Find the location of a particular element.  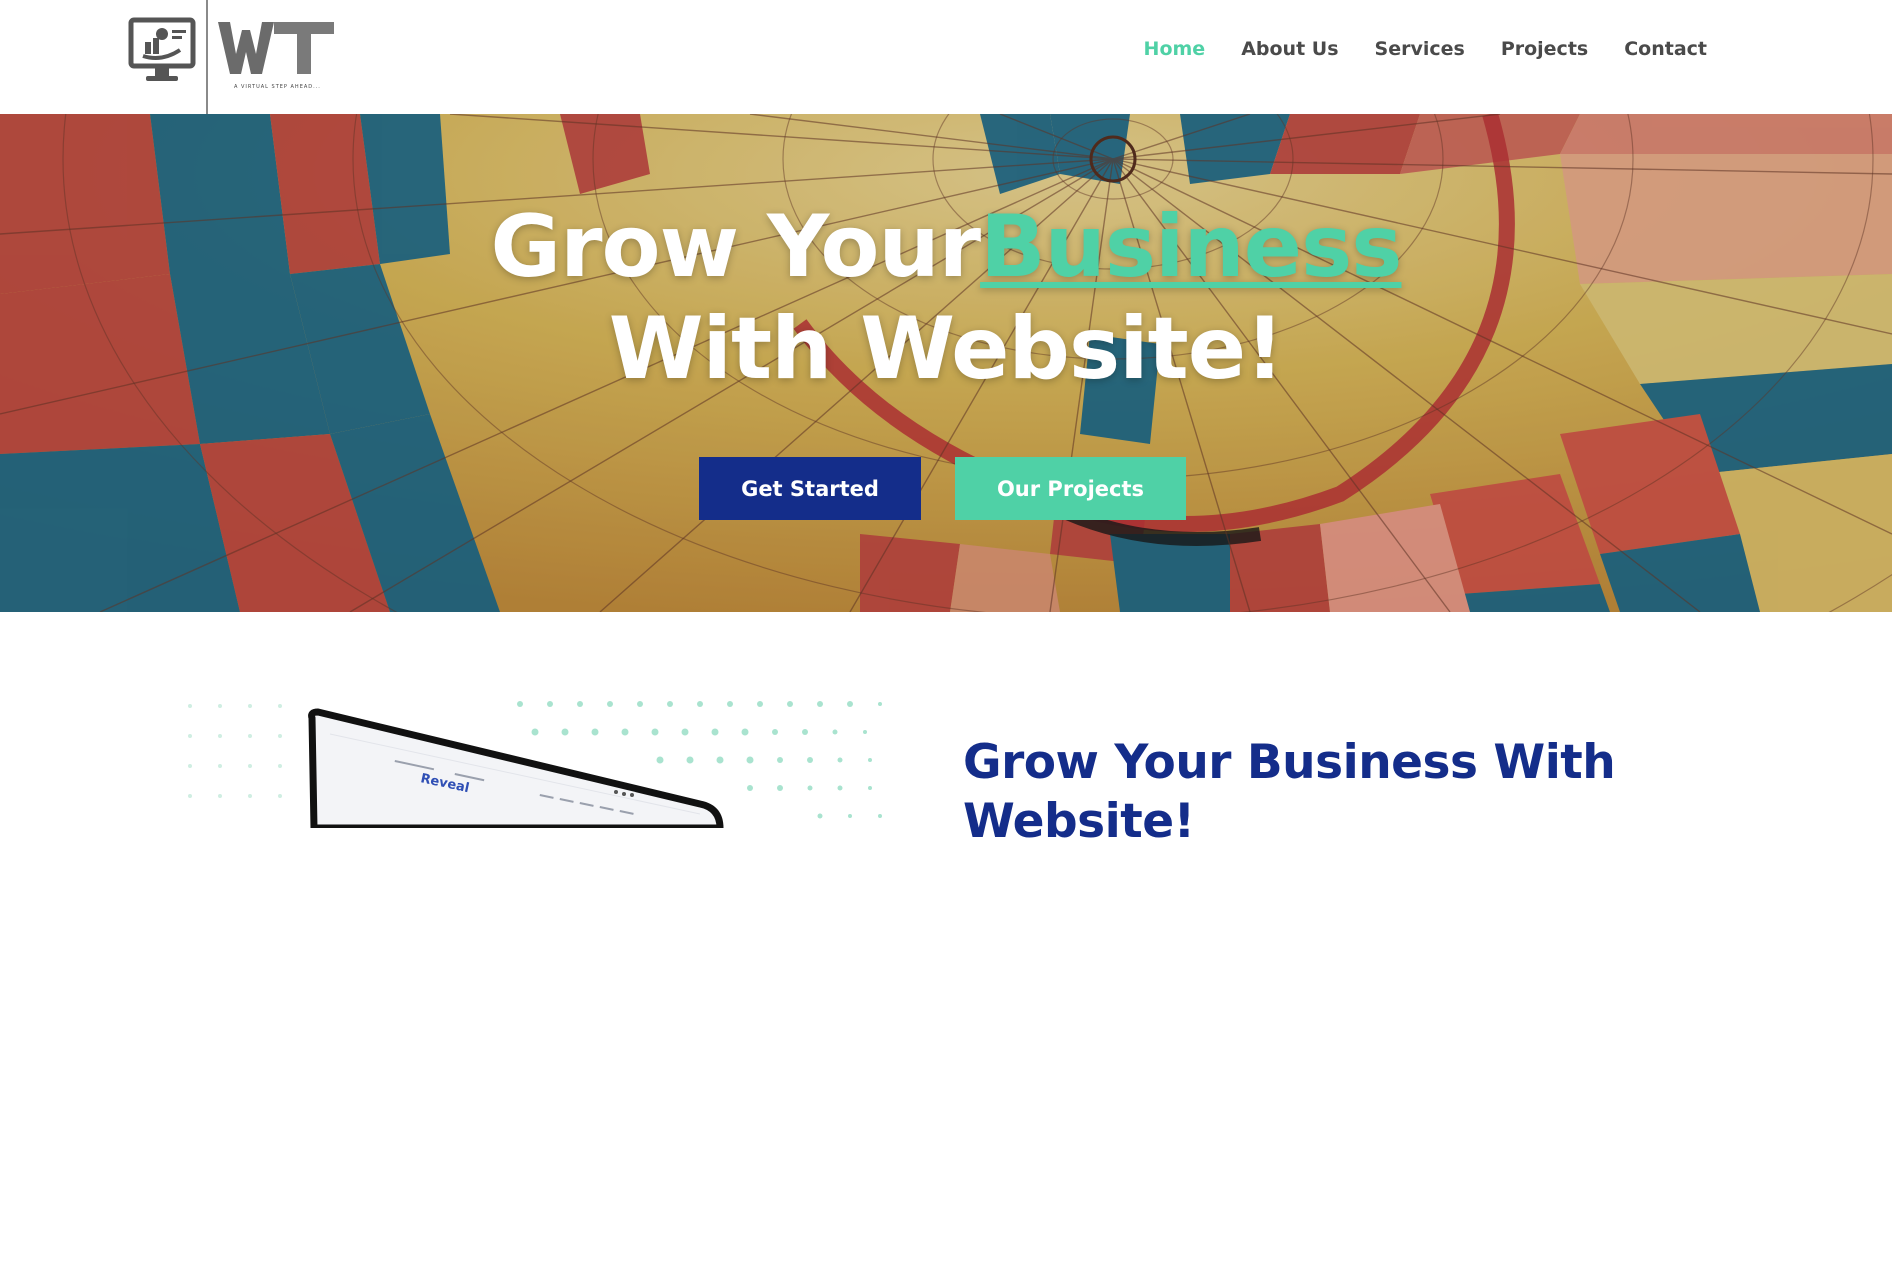

hero-title-accent: Business is located at coordinates (1191, 247).